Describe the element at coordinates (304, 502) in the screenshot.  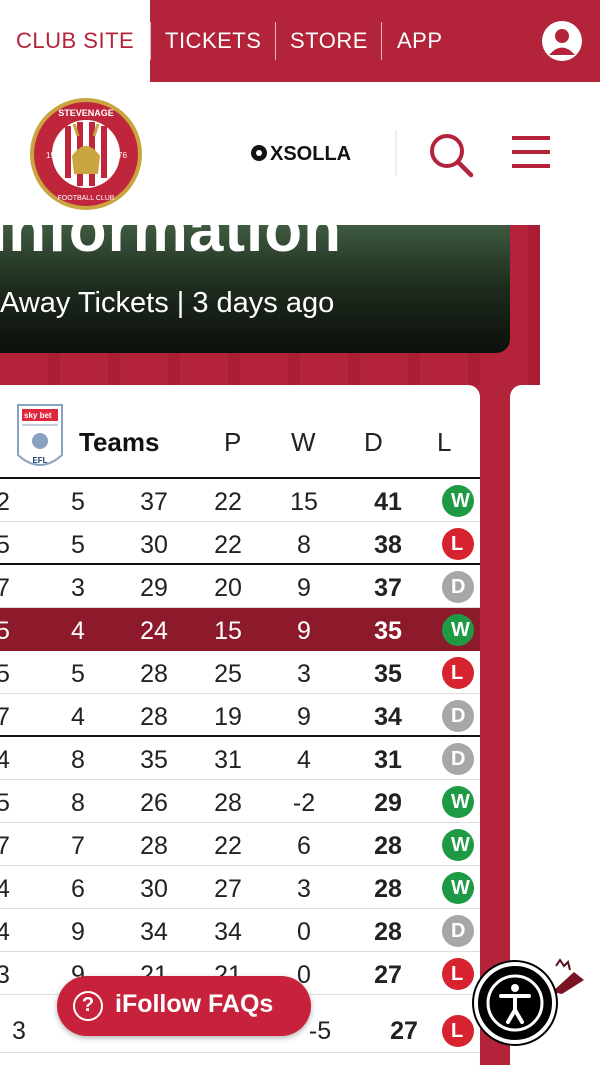
I see `table-cell: 15` at that location.